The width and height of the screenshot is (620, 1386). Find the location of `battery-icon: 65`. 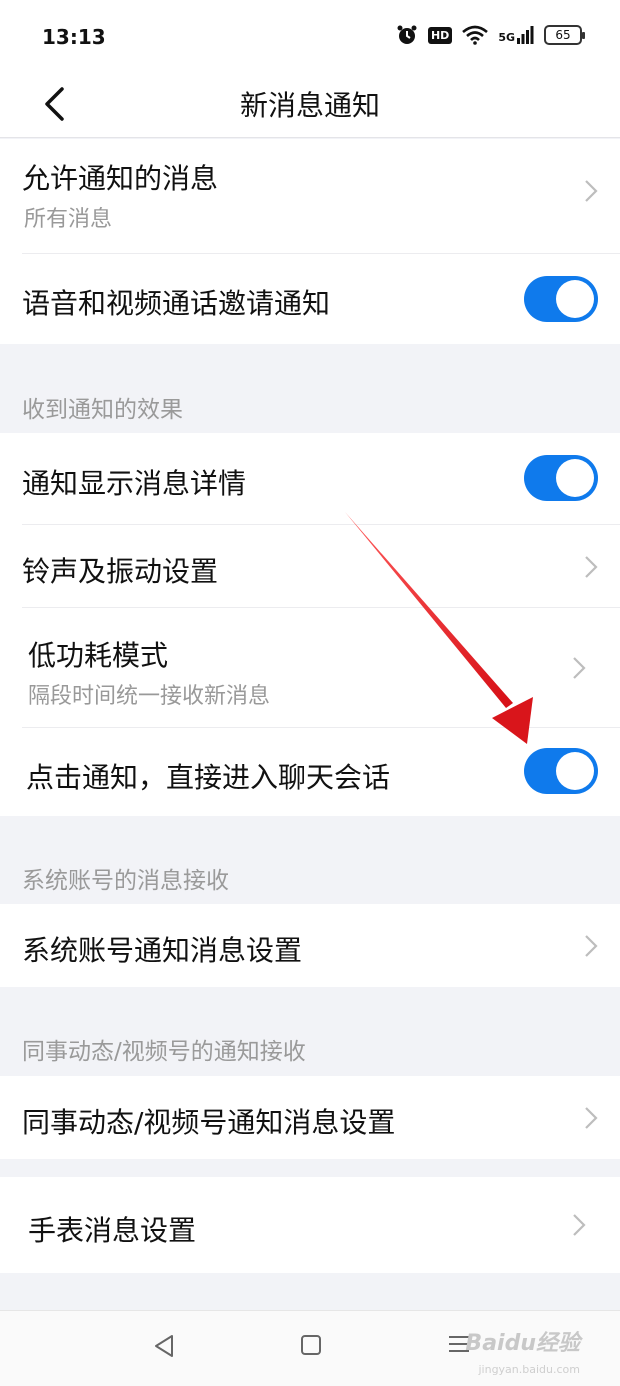

battery-icon: 65 is located at coordinates (564, 35).